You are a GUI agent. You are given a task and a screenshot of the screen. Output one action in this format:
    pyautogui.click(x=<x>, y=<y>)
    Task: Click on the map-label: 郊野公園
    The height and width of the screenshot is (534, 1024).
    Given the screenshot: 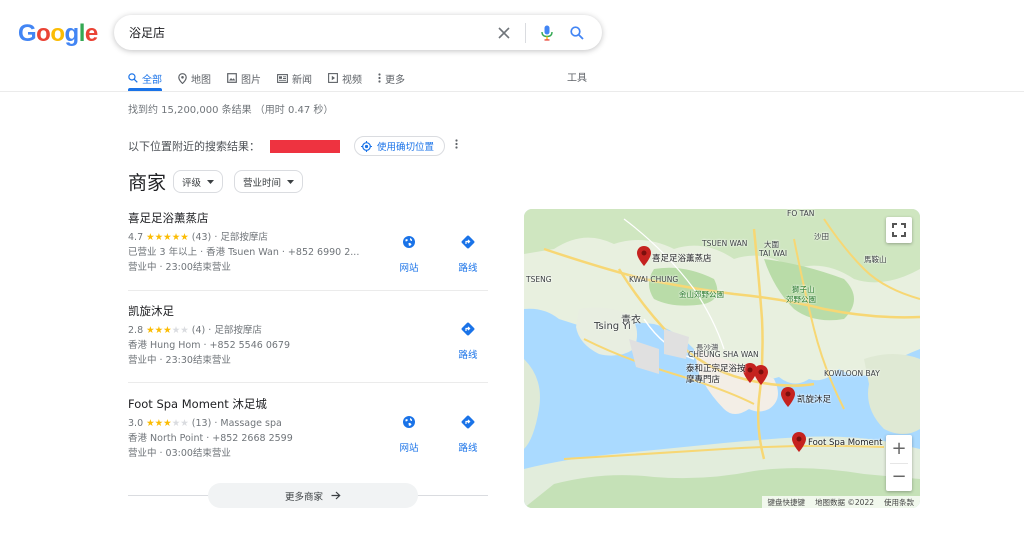 What is the action you would take?
    pyautogui.click(x=801, y=299)
    